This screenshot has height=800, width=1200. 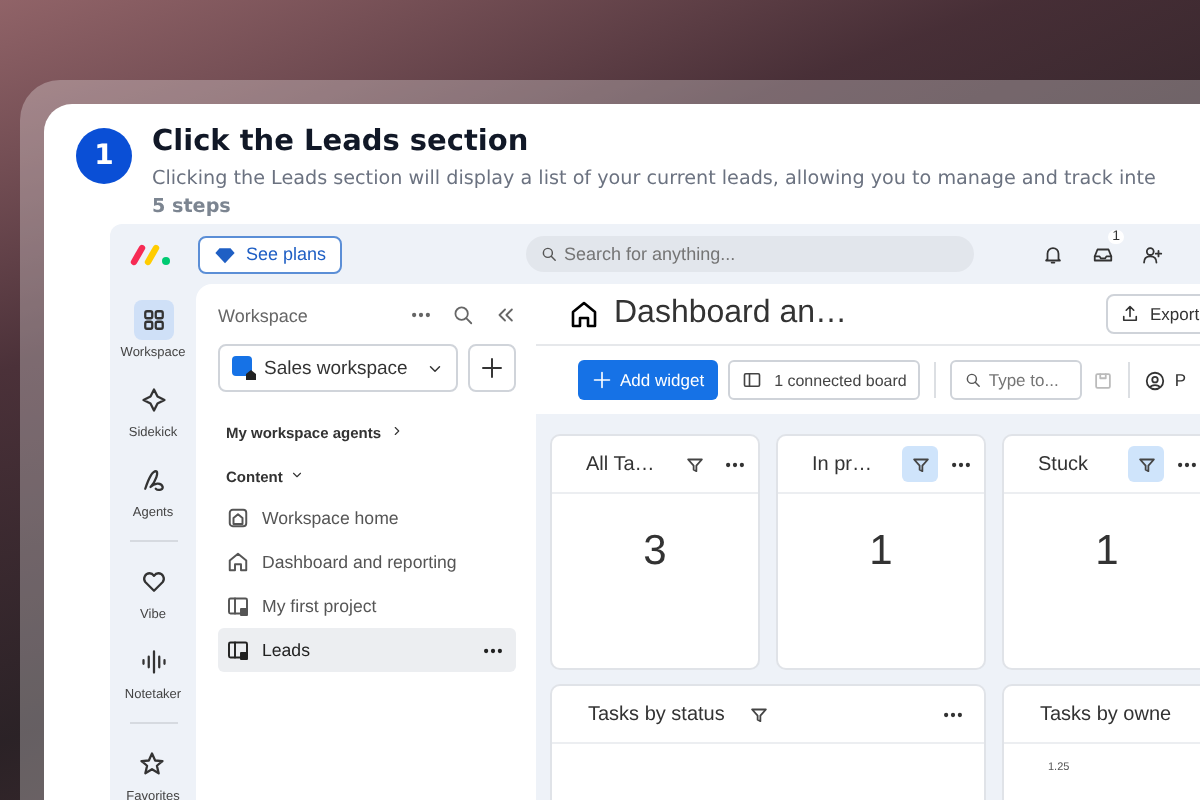 What do you see at coordinates (297, 475) in the screenshot?
I see `chevron-down-icon` at bounding box center [297, 475].